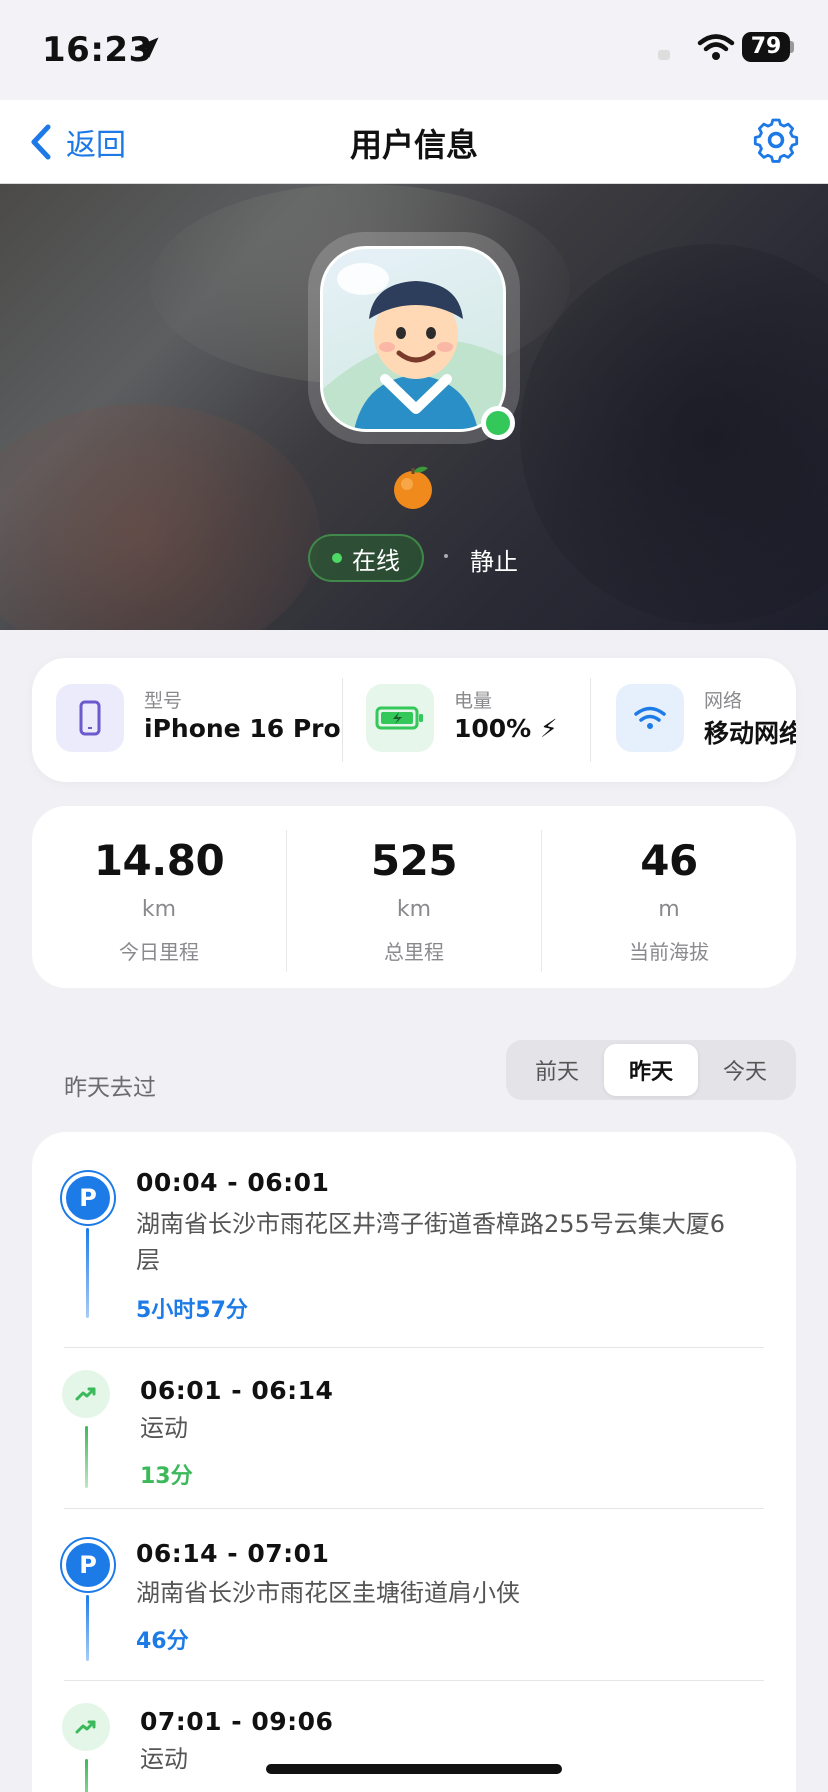 Image resolution: width=828 pixels, height=1792 pixels. I want to click on timeline-time: 06:01 - 06:14, so click(237, 1390).